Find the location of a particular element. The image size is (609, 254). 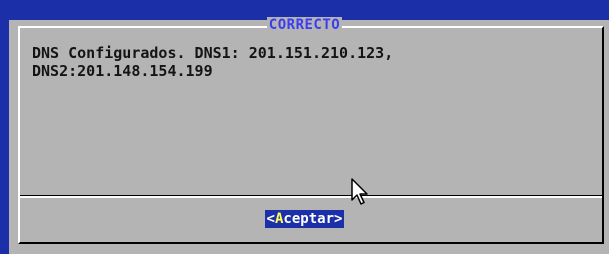

dialog-title-bar: CORRECTO is located at coordinates (304, 25).